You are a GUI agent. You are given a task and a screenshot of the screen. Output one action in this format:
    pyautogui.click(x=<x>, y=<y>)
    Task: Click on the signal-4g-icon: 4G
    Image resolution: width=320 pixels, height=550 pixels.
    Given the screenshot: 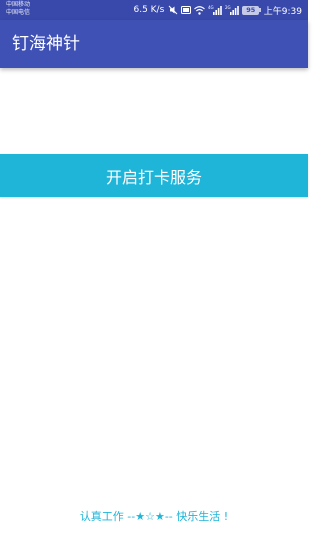 What is the action you would take?
    pyautogui.click(x=215, y=10)
    